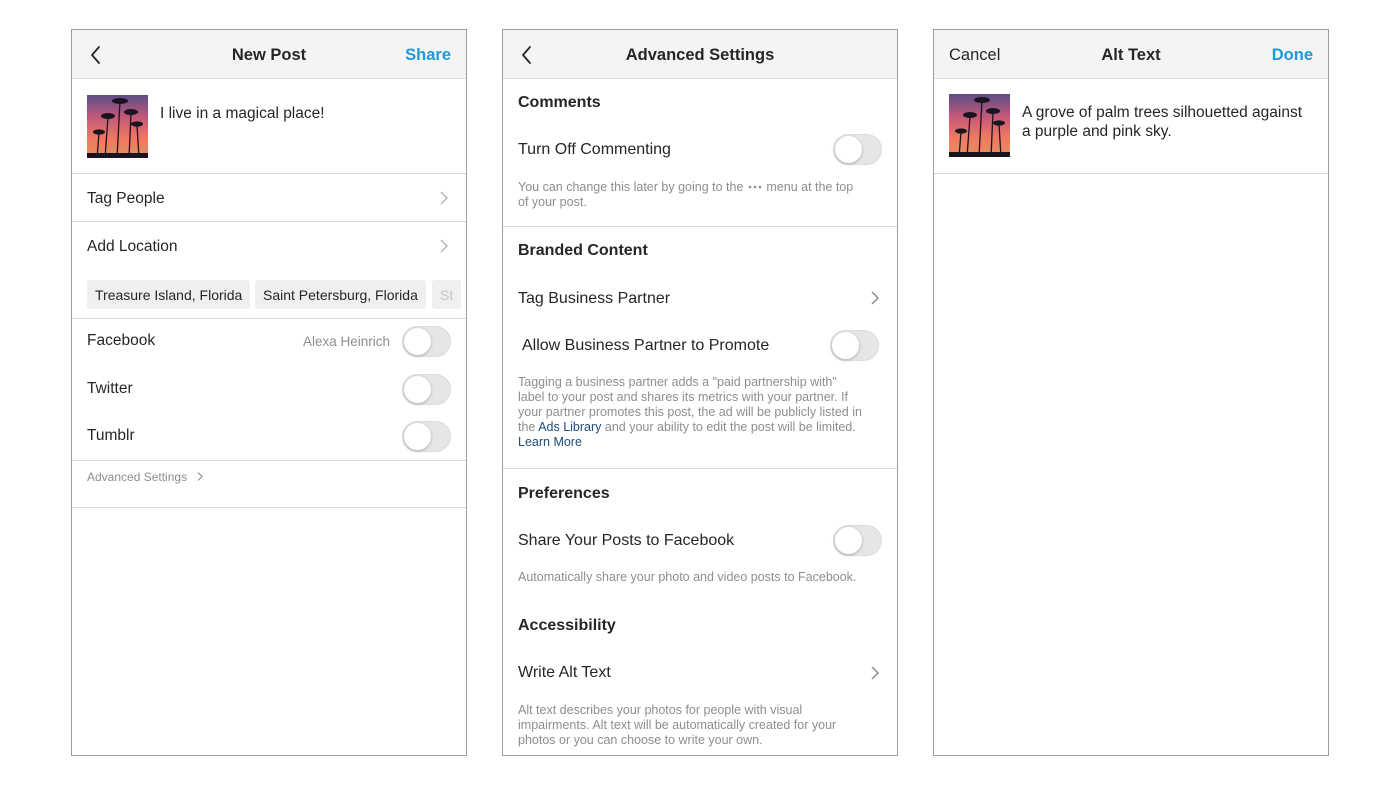 The image size is (1400, 787). What do you see at coordinates (340, 294) in the screenshot?
I see `location-chip: Saint Petersburg, Florida` at bounding box center [340, 294].